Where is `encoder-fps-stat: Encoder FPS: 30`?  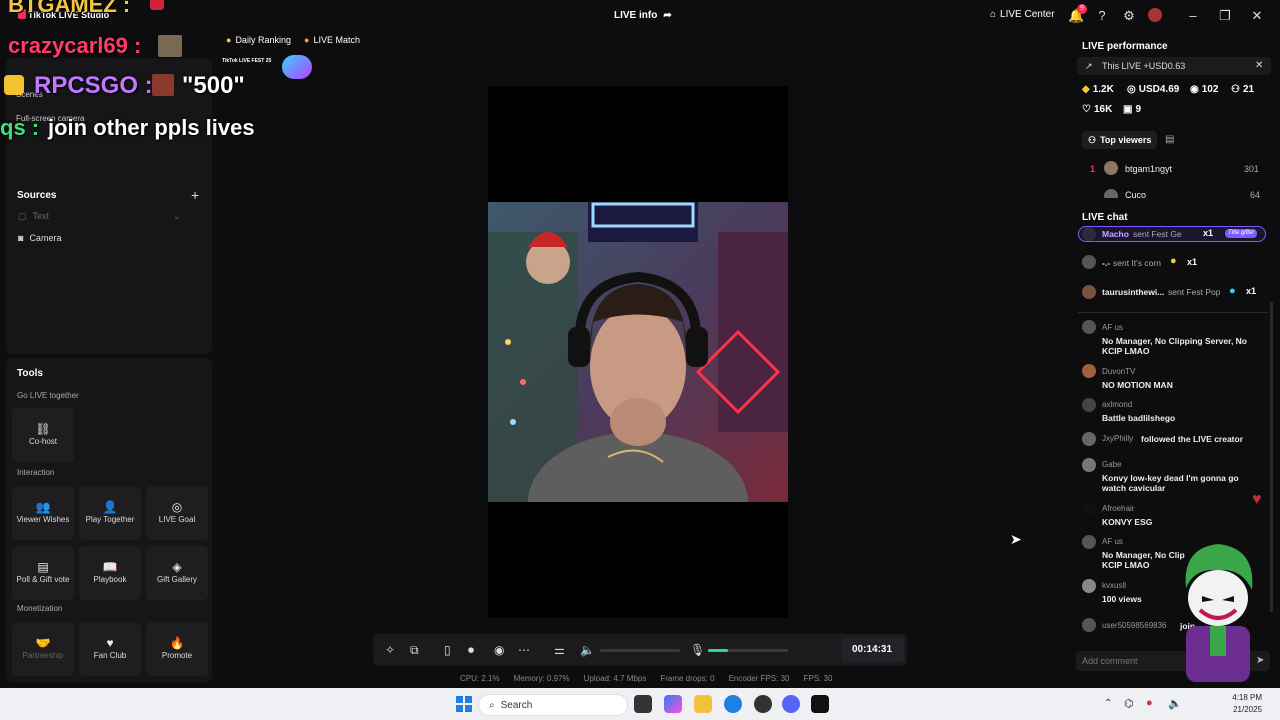
encoder-fps-stat: Encoder FPS: 30 is located at coordinates (759, 678).